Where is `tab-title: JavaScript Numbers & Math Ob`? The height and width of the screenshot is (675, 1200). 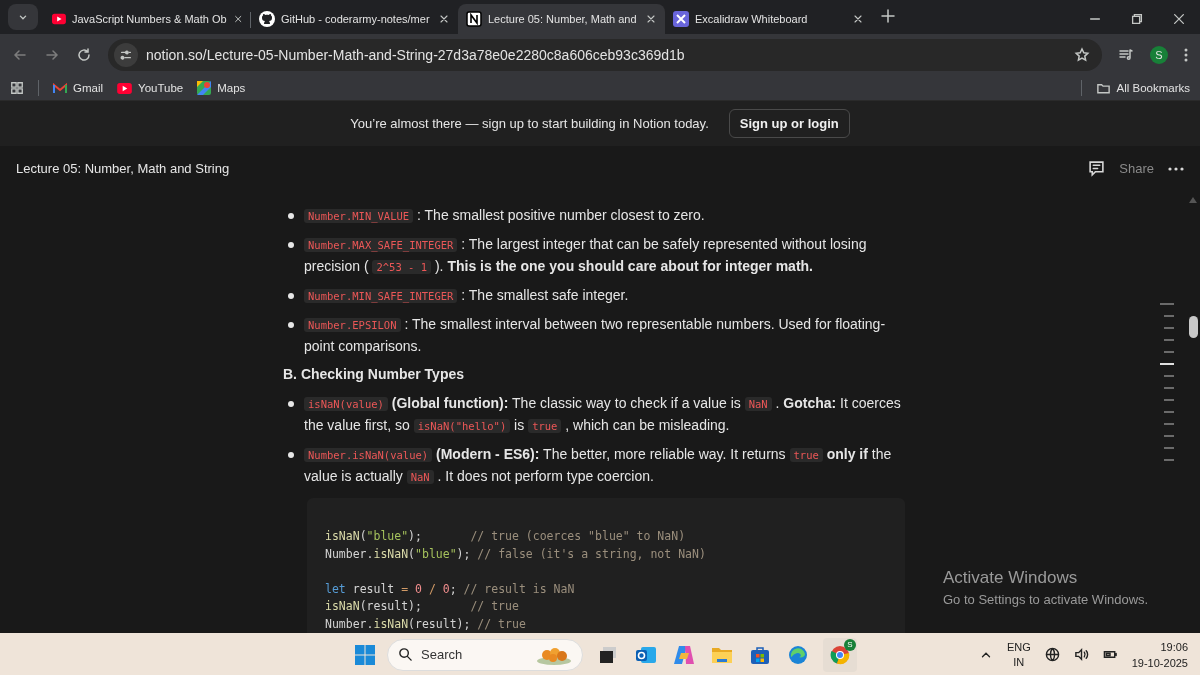
tab-title: JavaScript Numbers & Math Ob is located at coordinates (149, 19).